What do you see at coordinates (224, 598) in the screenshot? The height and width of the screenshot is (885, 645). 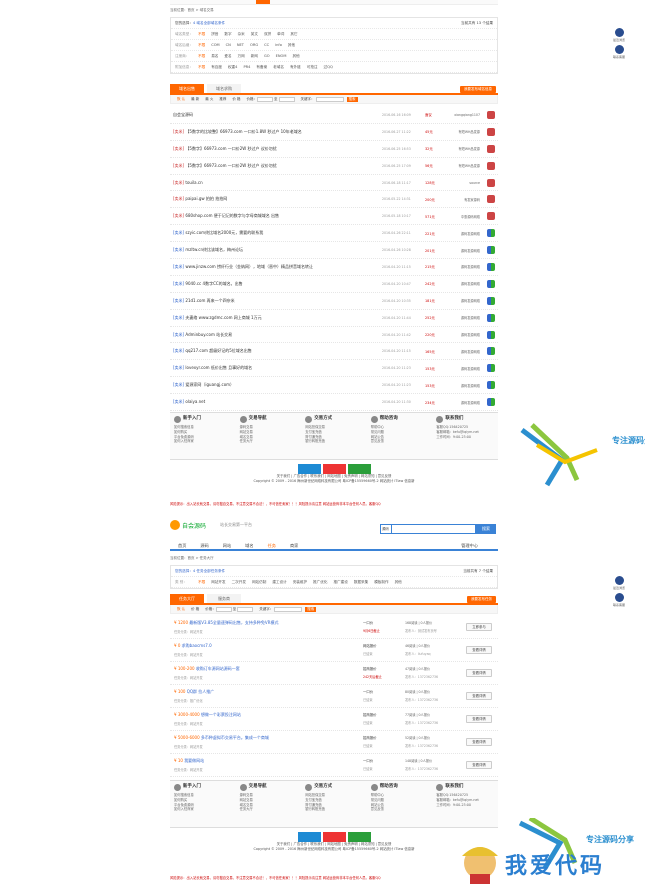 I see `tab-service: 服务商` at bounding box center [224, 598].